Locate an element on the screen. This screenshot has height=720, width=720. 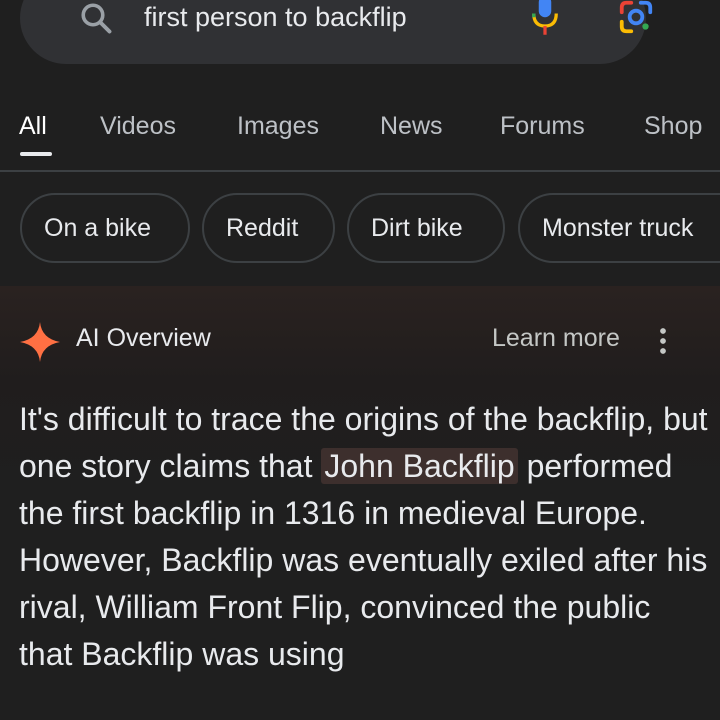
chip-monster-truck: Monster truck is located at coordinates (619, 228).